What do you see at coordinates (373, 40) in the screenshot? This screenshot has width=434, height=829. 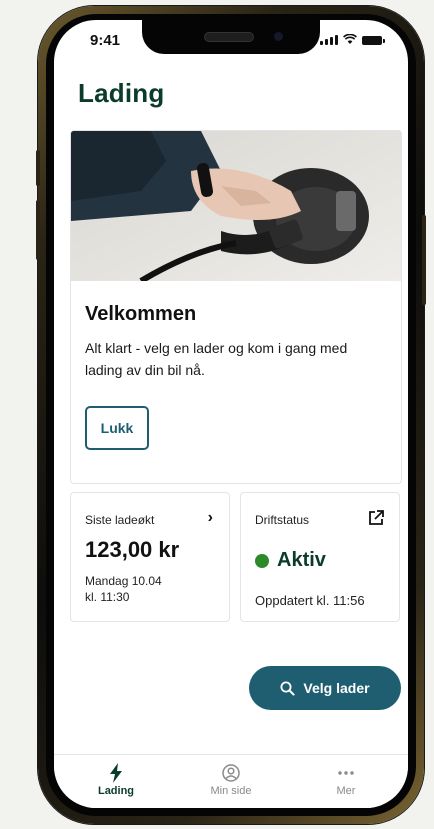 I see `battery-icon` at bounding box center [373, 40].